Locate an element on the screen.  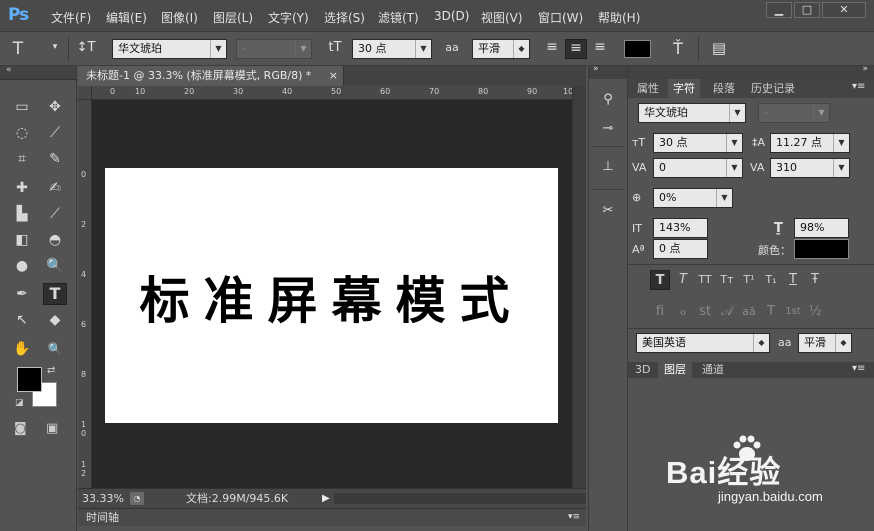
swap-colors-icon: ⇄ is located at coordinates (51, 370).